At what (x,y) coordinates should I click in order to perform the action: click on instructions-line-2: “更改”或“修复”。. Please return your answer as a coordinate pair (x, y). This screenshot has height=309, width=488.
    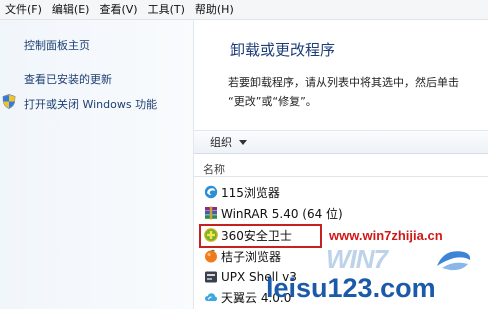
    Looking at the image, I should click on (272, 101).